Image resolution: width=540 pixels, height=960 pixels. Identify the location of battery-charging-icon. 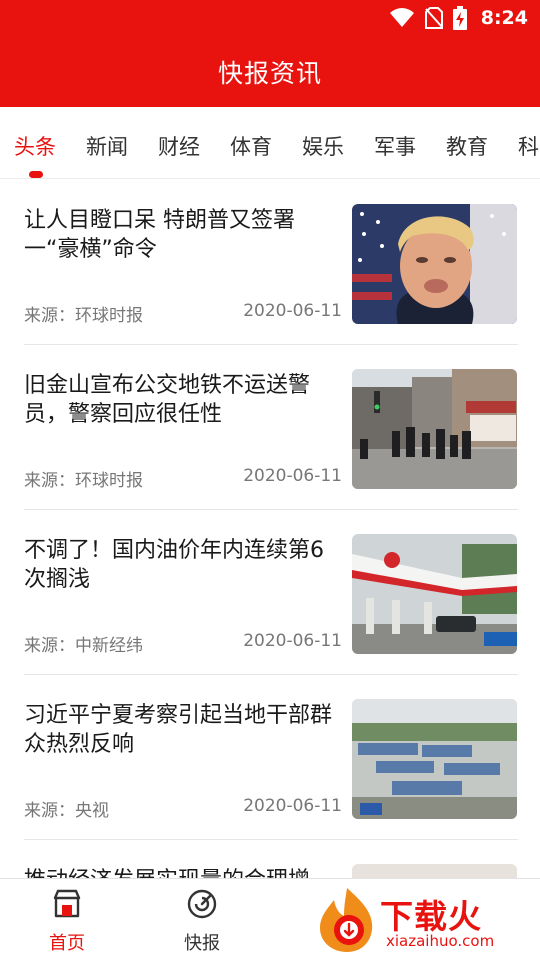
(459, 18).